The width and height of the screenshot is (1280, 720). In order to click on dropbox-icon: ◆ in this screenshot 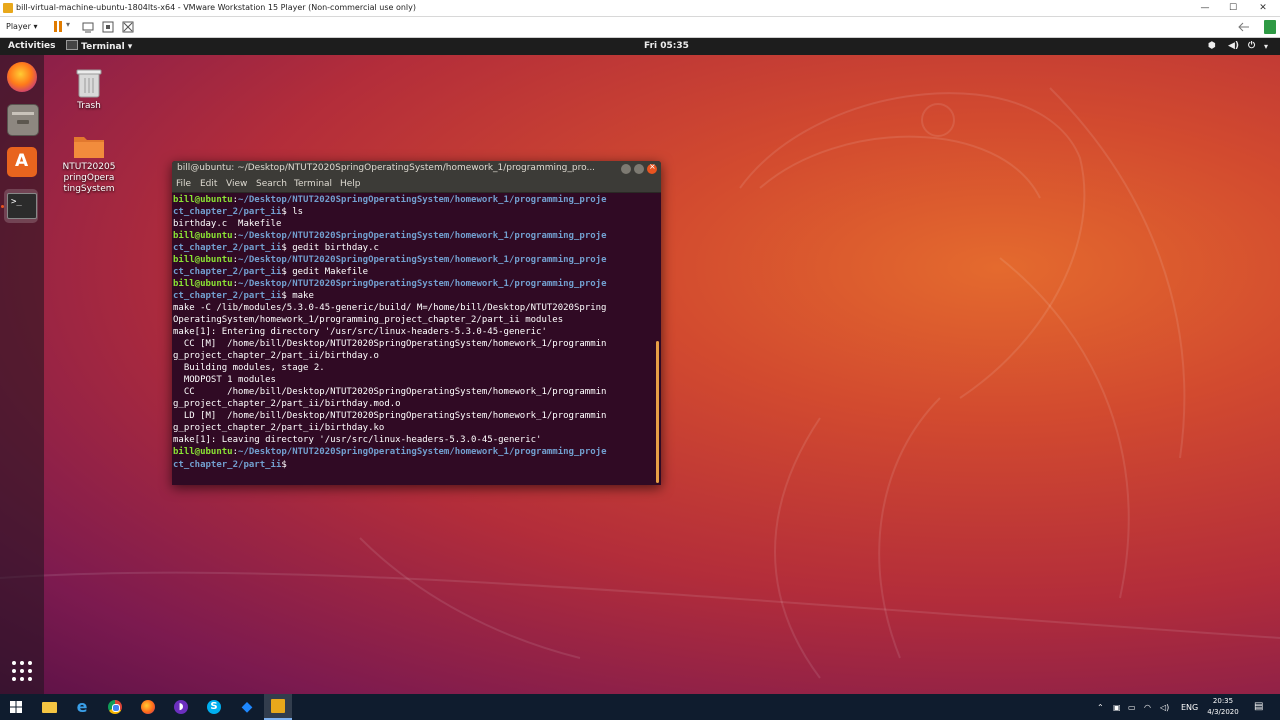, I will do `click(247, 707)`.